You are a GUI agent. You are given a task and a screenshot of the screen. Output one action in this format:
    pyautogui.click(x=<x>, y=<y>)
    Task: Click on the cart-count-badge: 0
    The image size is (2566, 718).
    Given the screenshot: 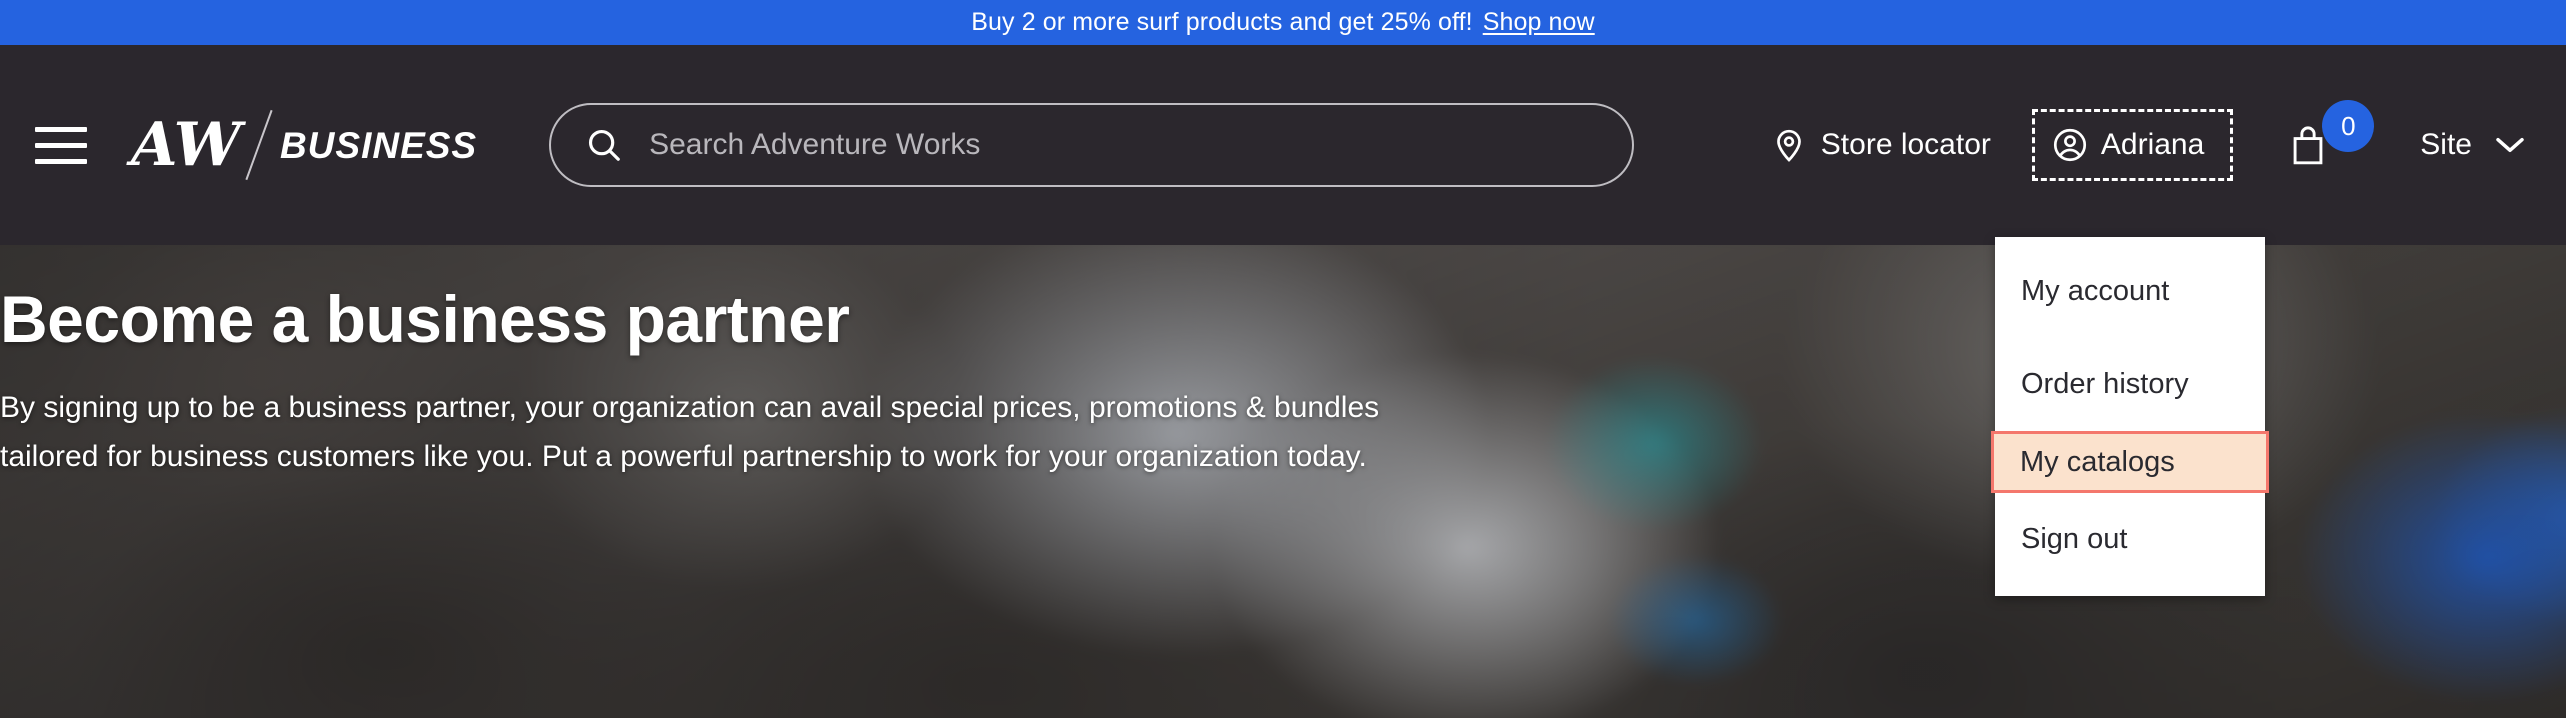 What is the action you would take?
    pyautogui.click(x=2348, y=126)
    